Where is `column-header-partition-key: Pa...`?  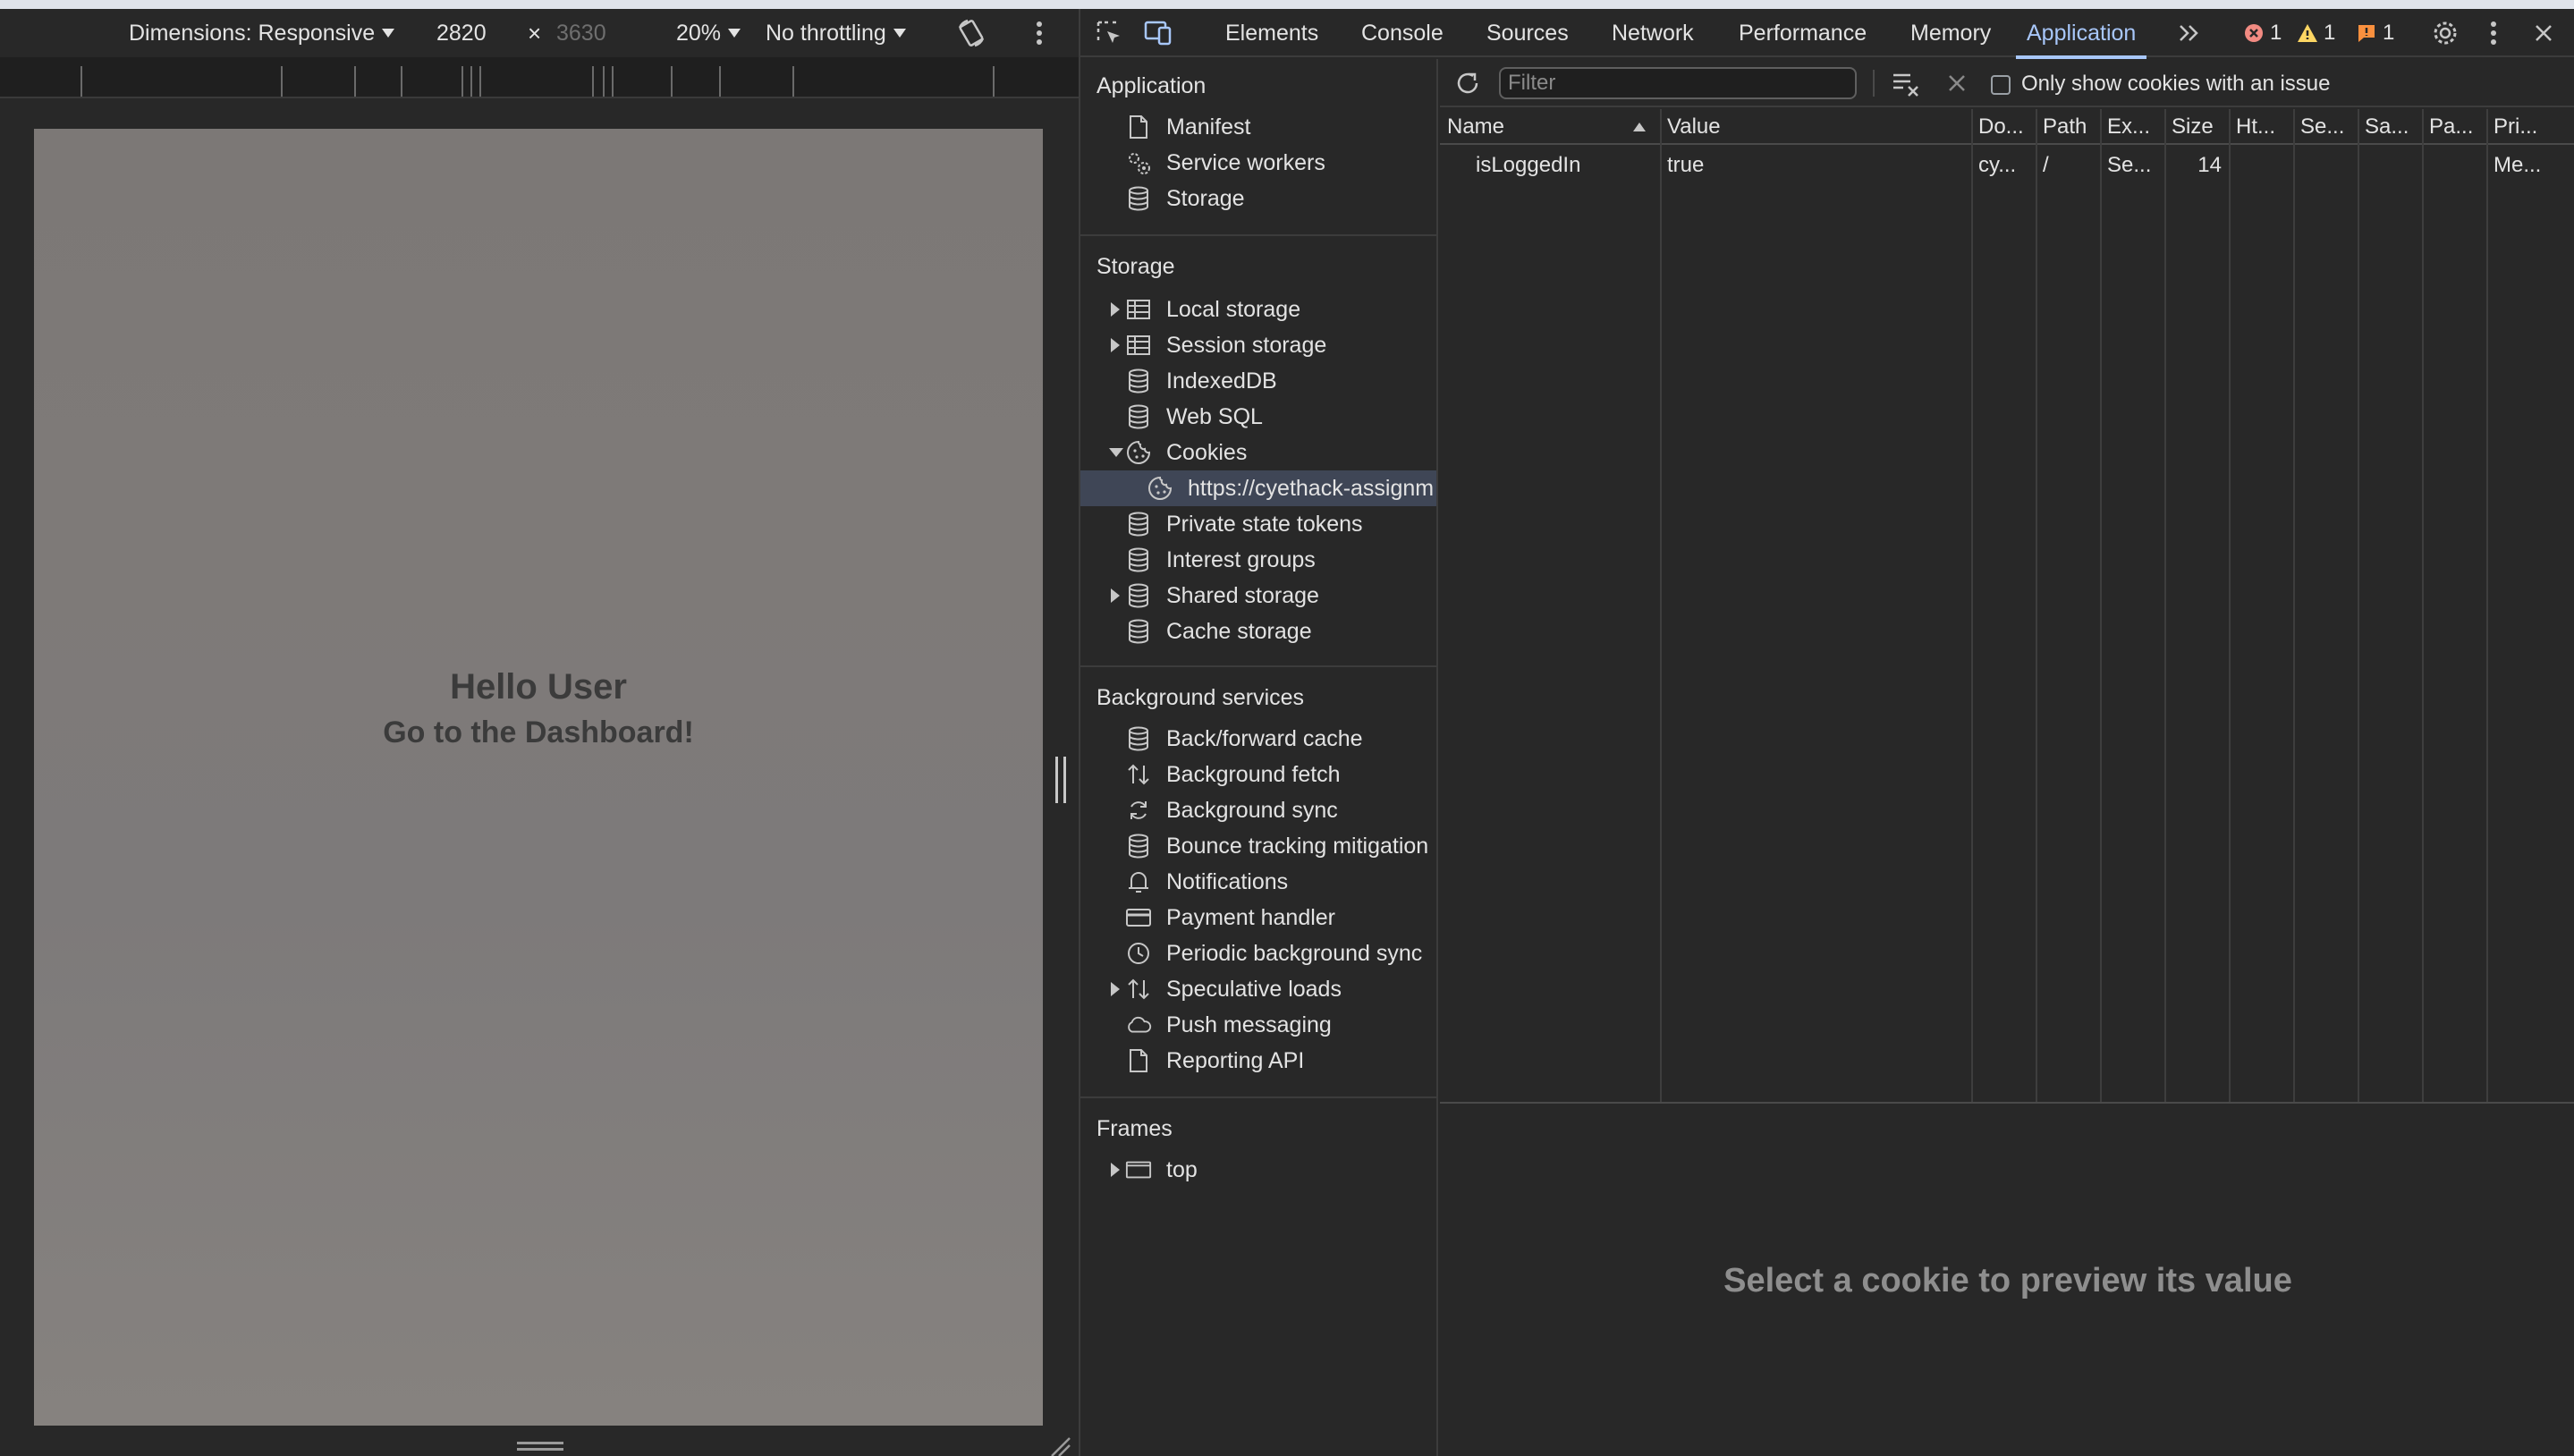
column-header-partition-key: Pa... is located at coordinates (2454, 127).